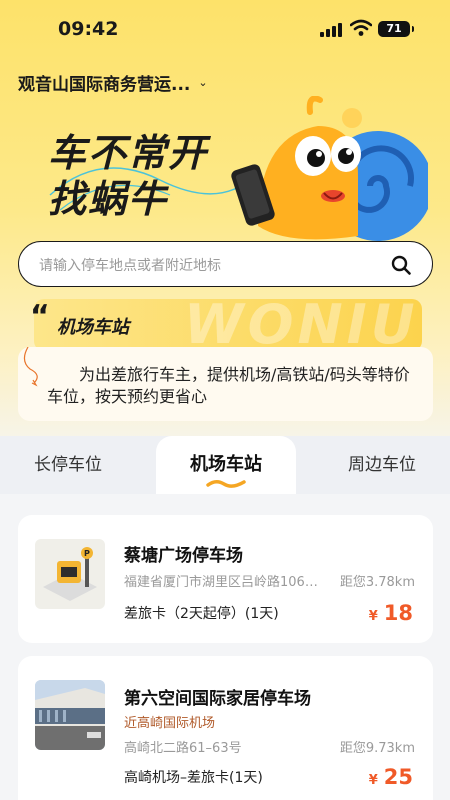  Describe the element at coordinates (329, 168) in the screenshot. I see `snail-mascot-icon` at that location.